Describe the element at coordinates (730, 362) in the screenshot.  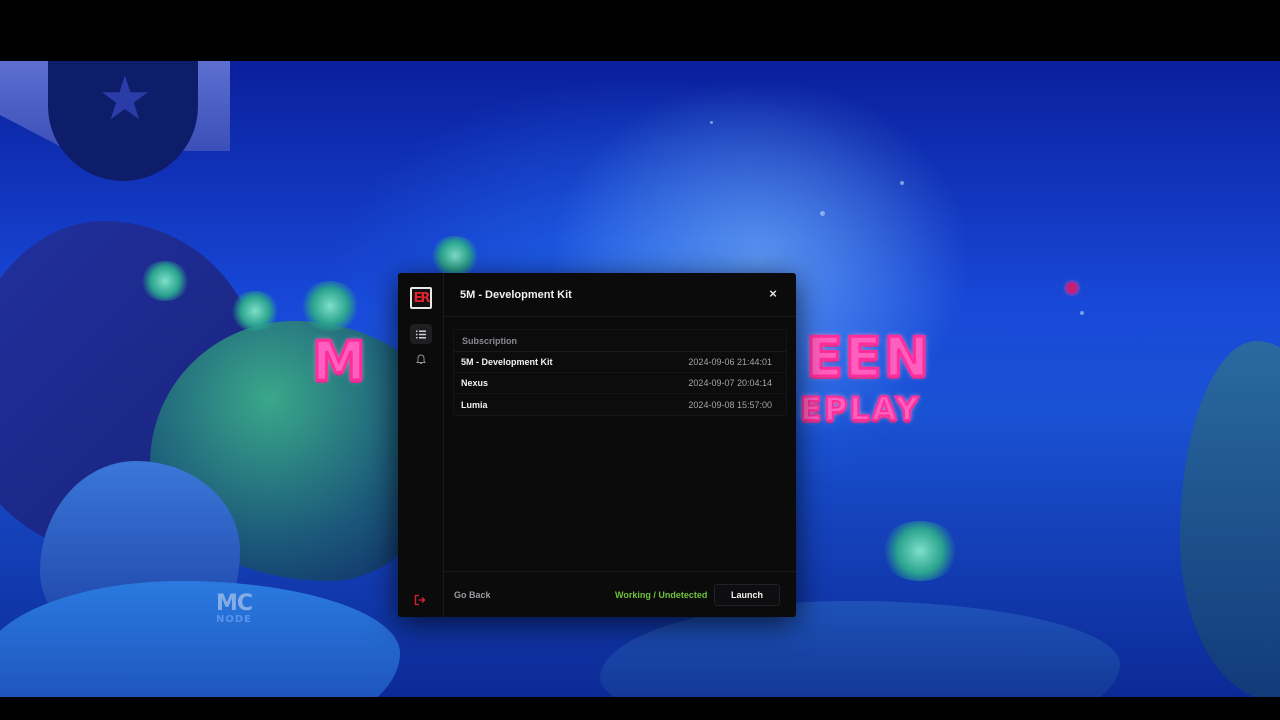
I see `subscription-expiry: 2024-09-06 21:44:01` at that location.